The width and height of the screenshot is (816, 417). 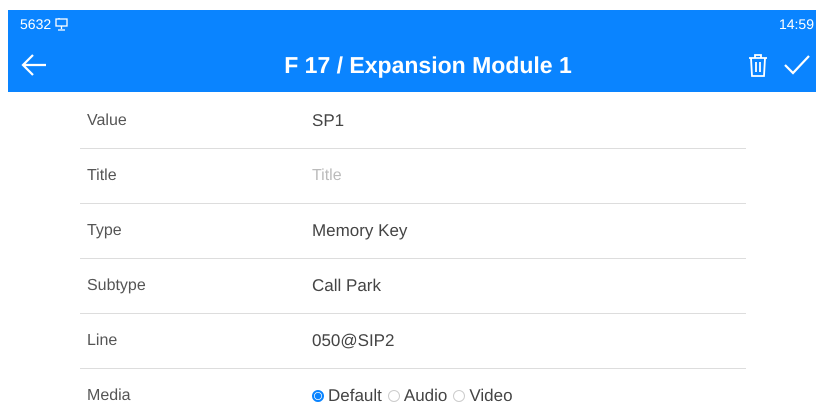 What do you see at coordinates (109, 396) in the screenshot?
I see `field-label: Media` at bounding box center [109, 396].